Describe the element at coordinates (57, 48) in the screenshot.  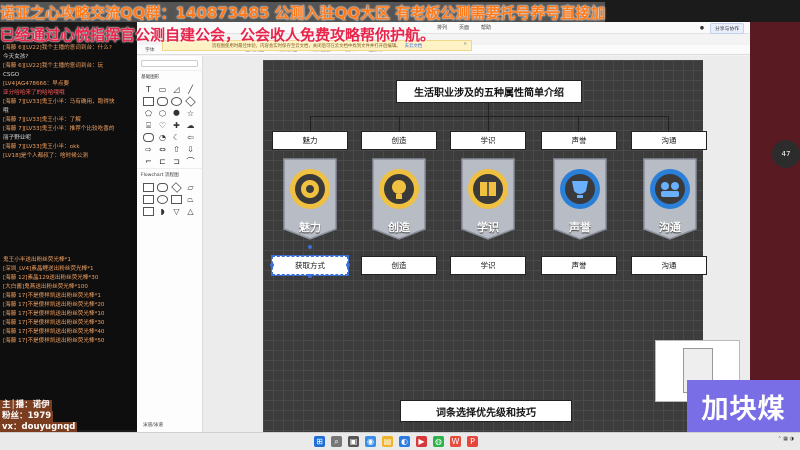
I see `chat-message: [海藤 6][LV22]我个主播的意词到台：什么?` at that location.